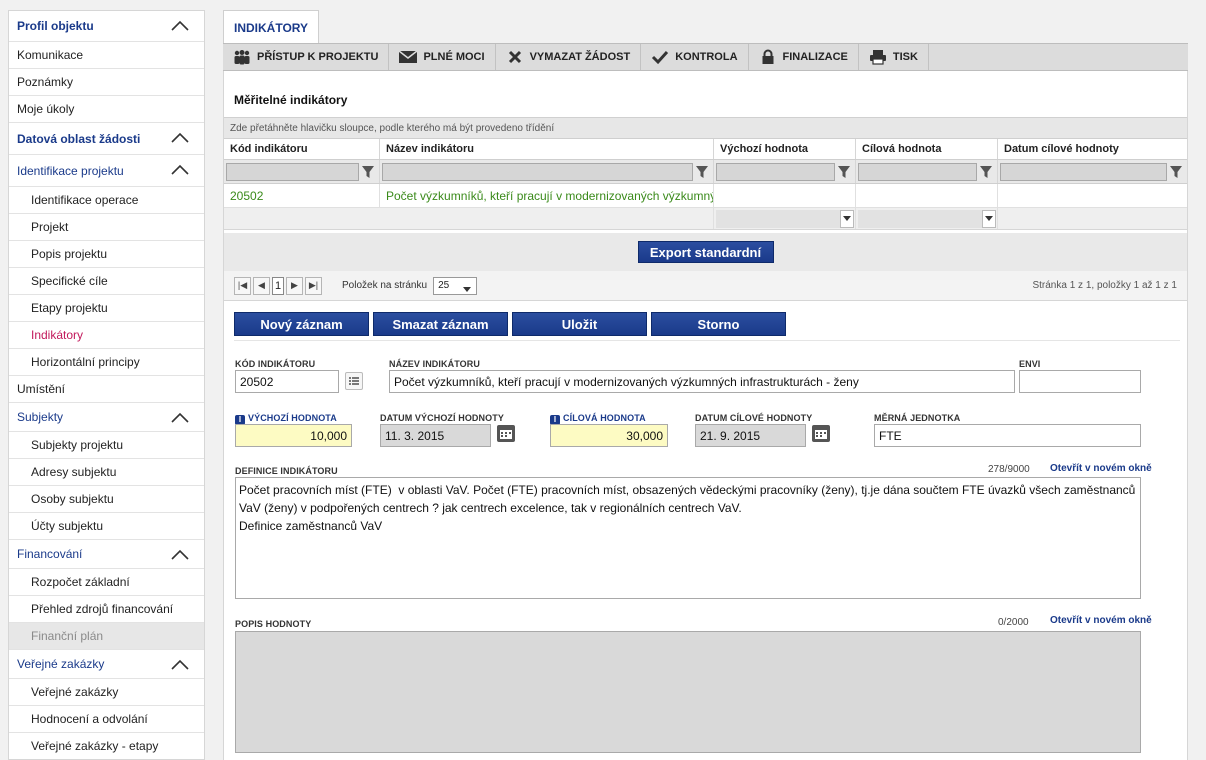 The image size is (1206, 760). Describe the element at coordinates (106, 139) in the screenshot. I see `sidebar-data-section: Datová oblast žádosti` at that location.